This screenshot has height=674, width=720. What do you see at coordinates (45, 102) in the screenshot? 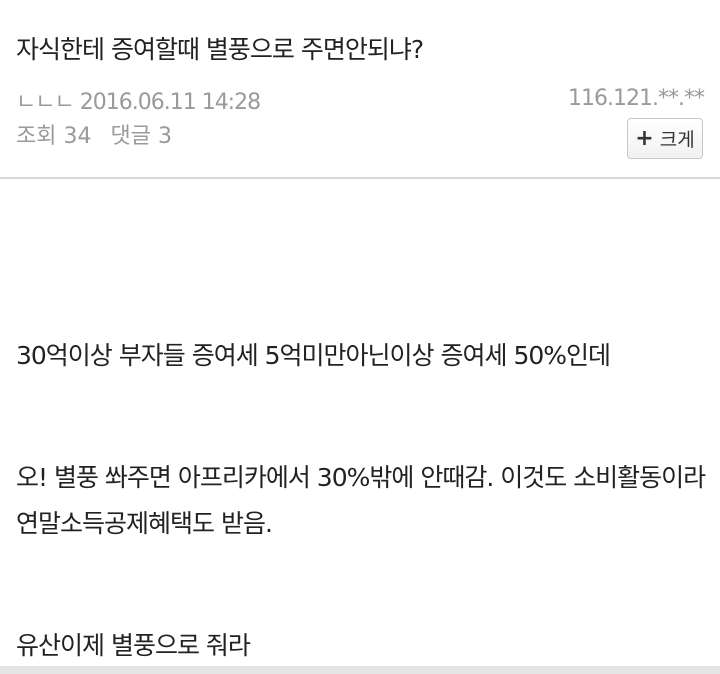
I see `author-name: ㄴㄴㄴ` at bounding box center [45, 102].